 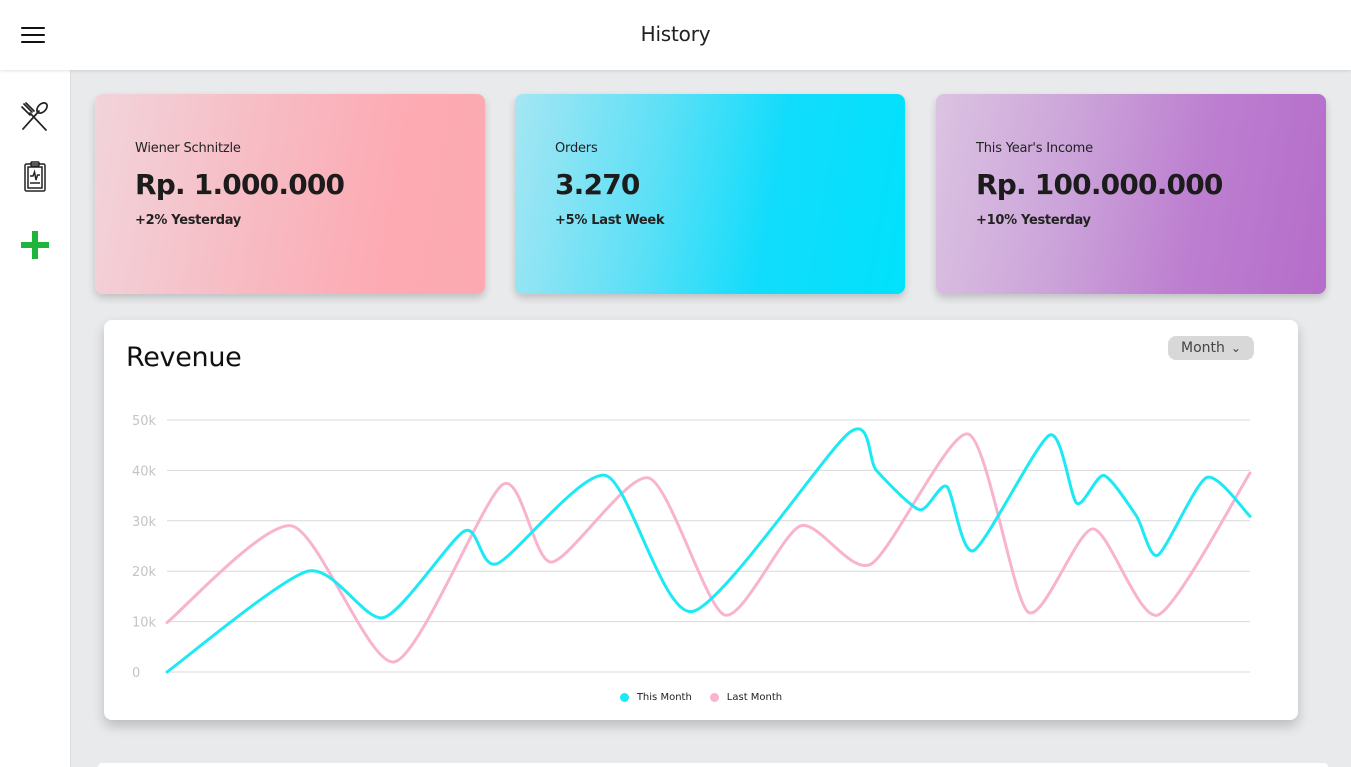 What do you see at coordinates (35, 177) in the screenshot?
I see `clipboard-icon` at bounding box center [35, 177].